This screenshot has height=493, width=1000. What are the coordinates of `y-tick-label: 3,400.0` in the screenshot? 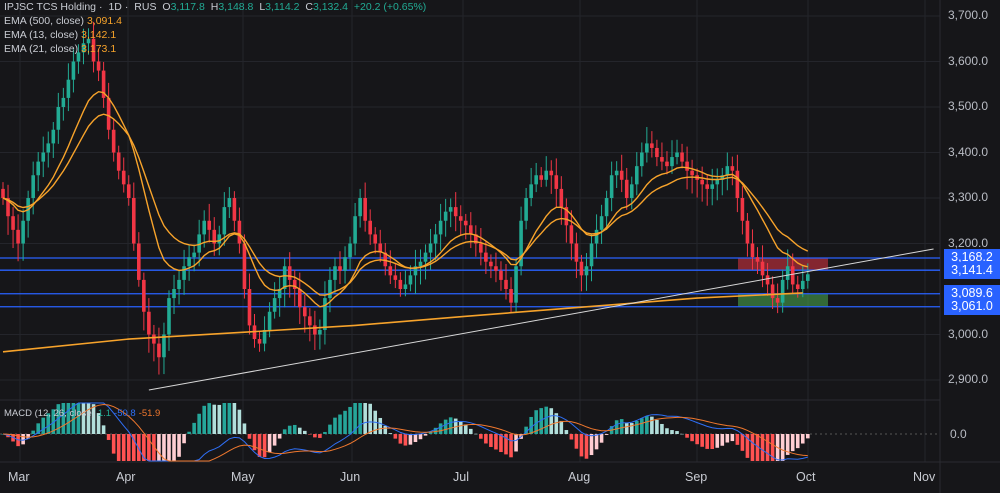 It's located at (968, 151).